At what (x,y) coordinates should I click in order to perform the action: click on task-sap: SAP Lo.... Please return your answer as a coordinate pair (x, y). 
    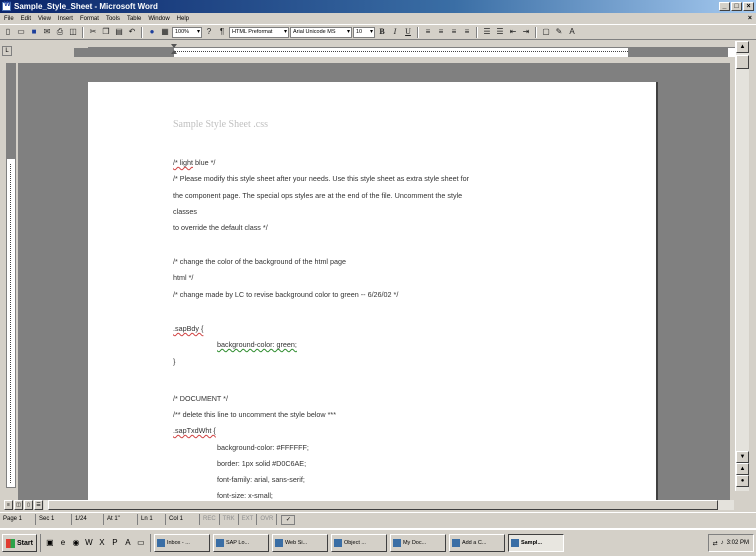
    Looking at the image, I should click on (240, 543).